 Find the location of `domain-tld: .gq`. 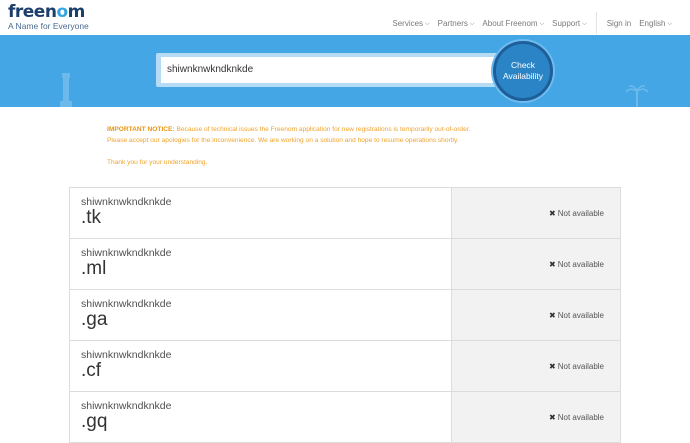

domain-tld: .gq is located at coordinates (94, 421).